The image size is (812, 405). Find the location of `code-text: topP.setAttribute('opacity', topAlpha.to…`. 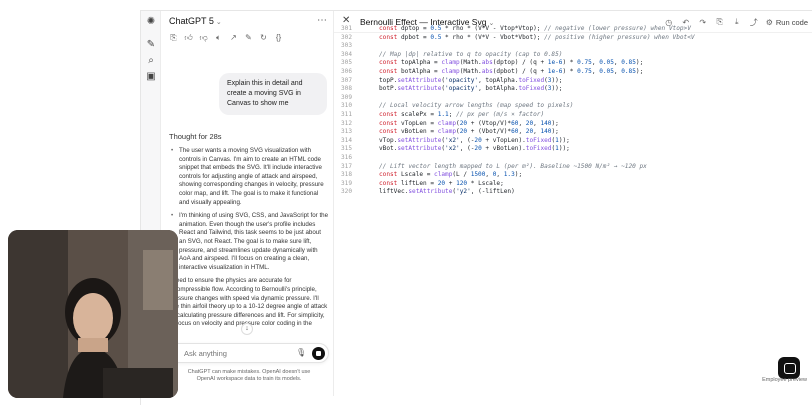

code-text: topP.setAttribute('opacity', topAlpha.to… is located at coordinates (471, 80).